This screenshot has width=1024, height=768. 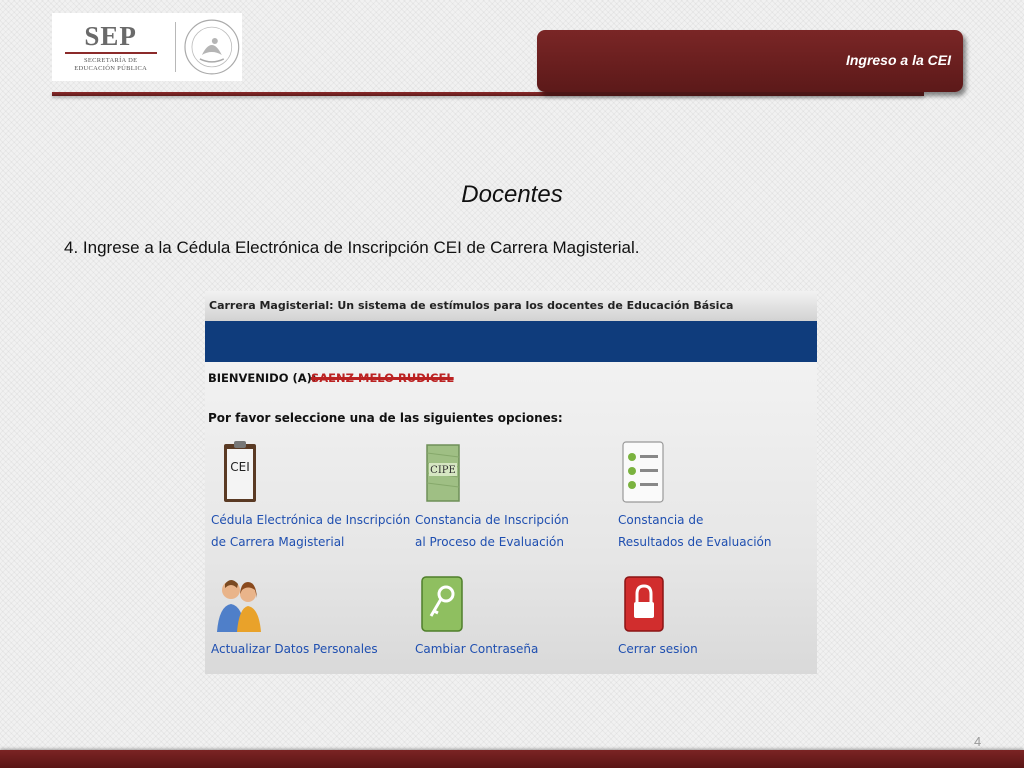 What do you see at coordinates (310, 542) in the screenshot?
I see `option-label-line2: de Carrera Magisterial` at bounding box center [310, 542].